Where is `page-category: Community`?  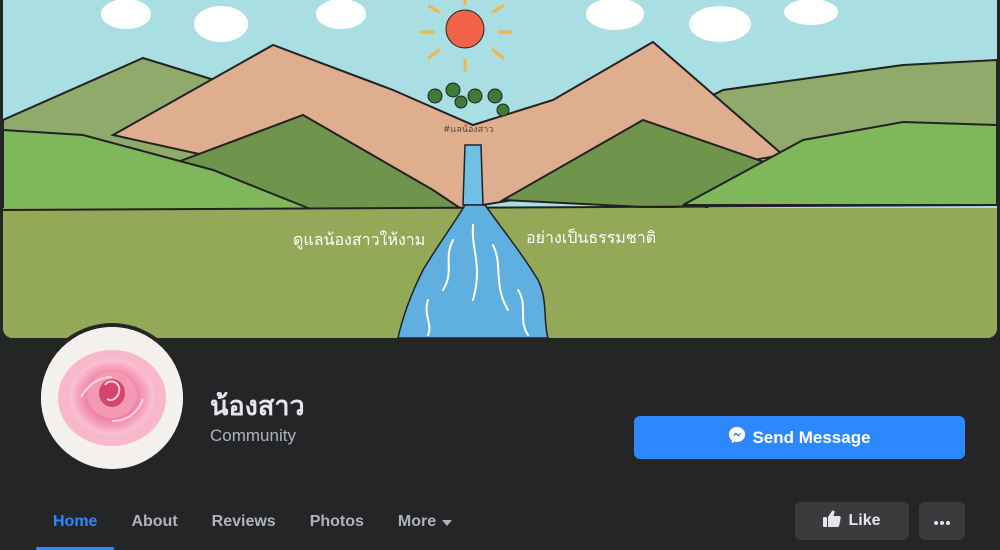 page-category: Community is located at coordinates (253, 436).